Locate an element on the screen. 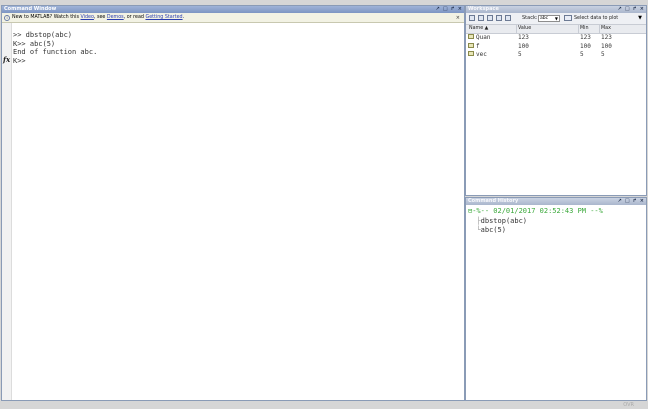 This screenshot has height=409, width=648. table-row: vec 5 5 5 is located at coordinates (556, 55).